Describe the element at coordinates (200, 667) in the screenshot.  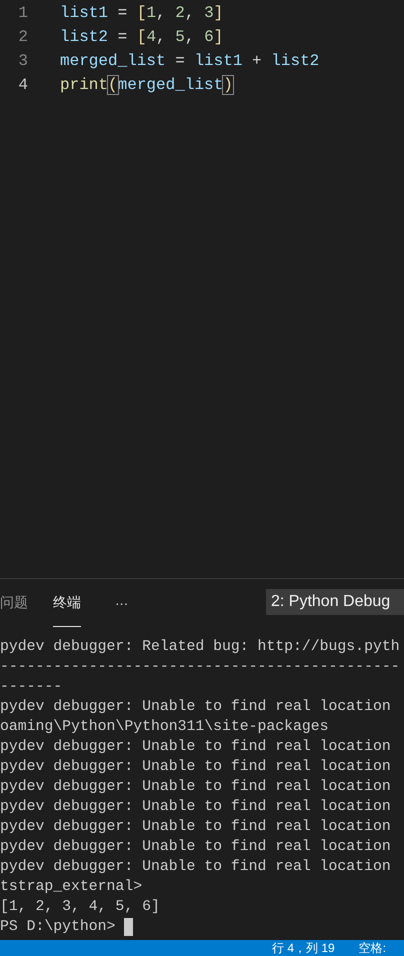
I see `terminal-line: ---------------------------------------------` at that location.